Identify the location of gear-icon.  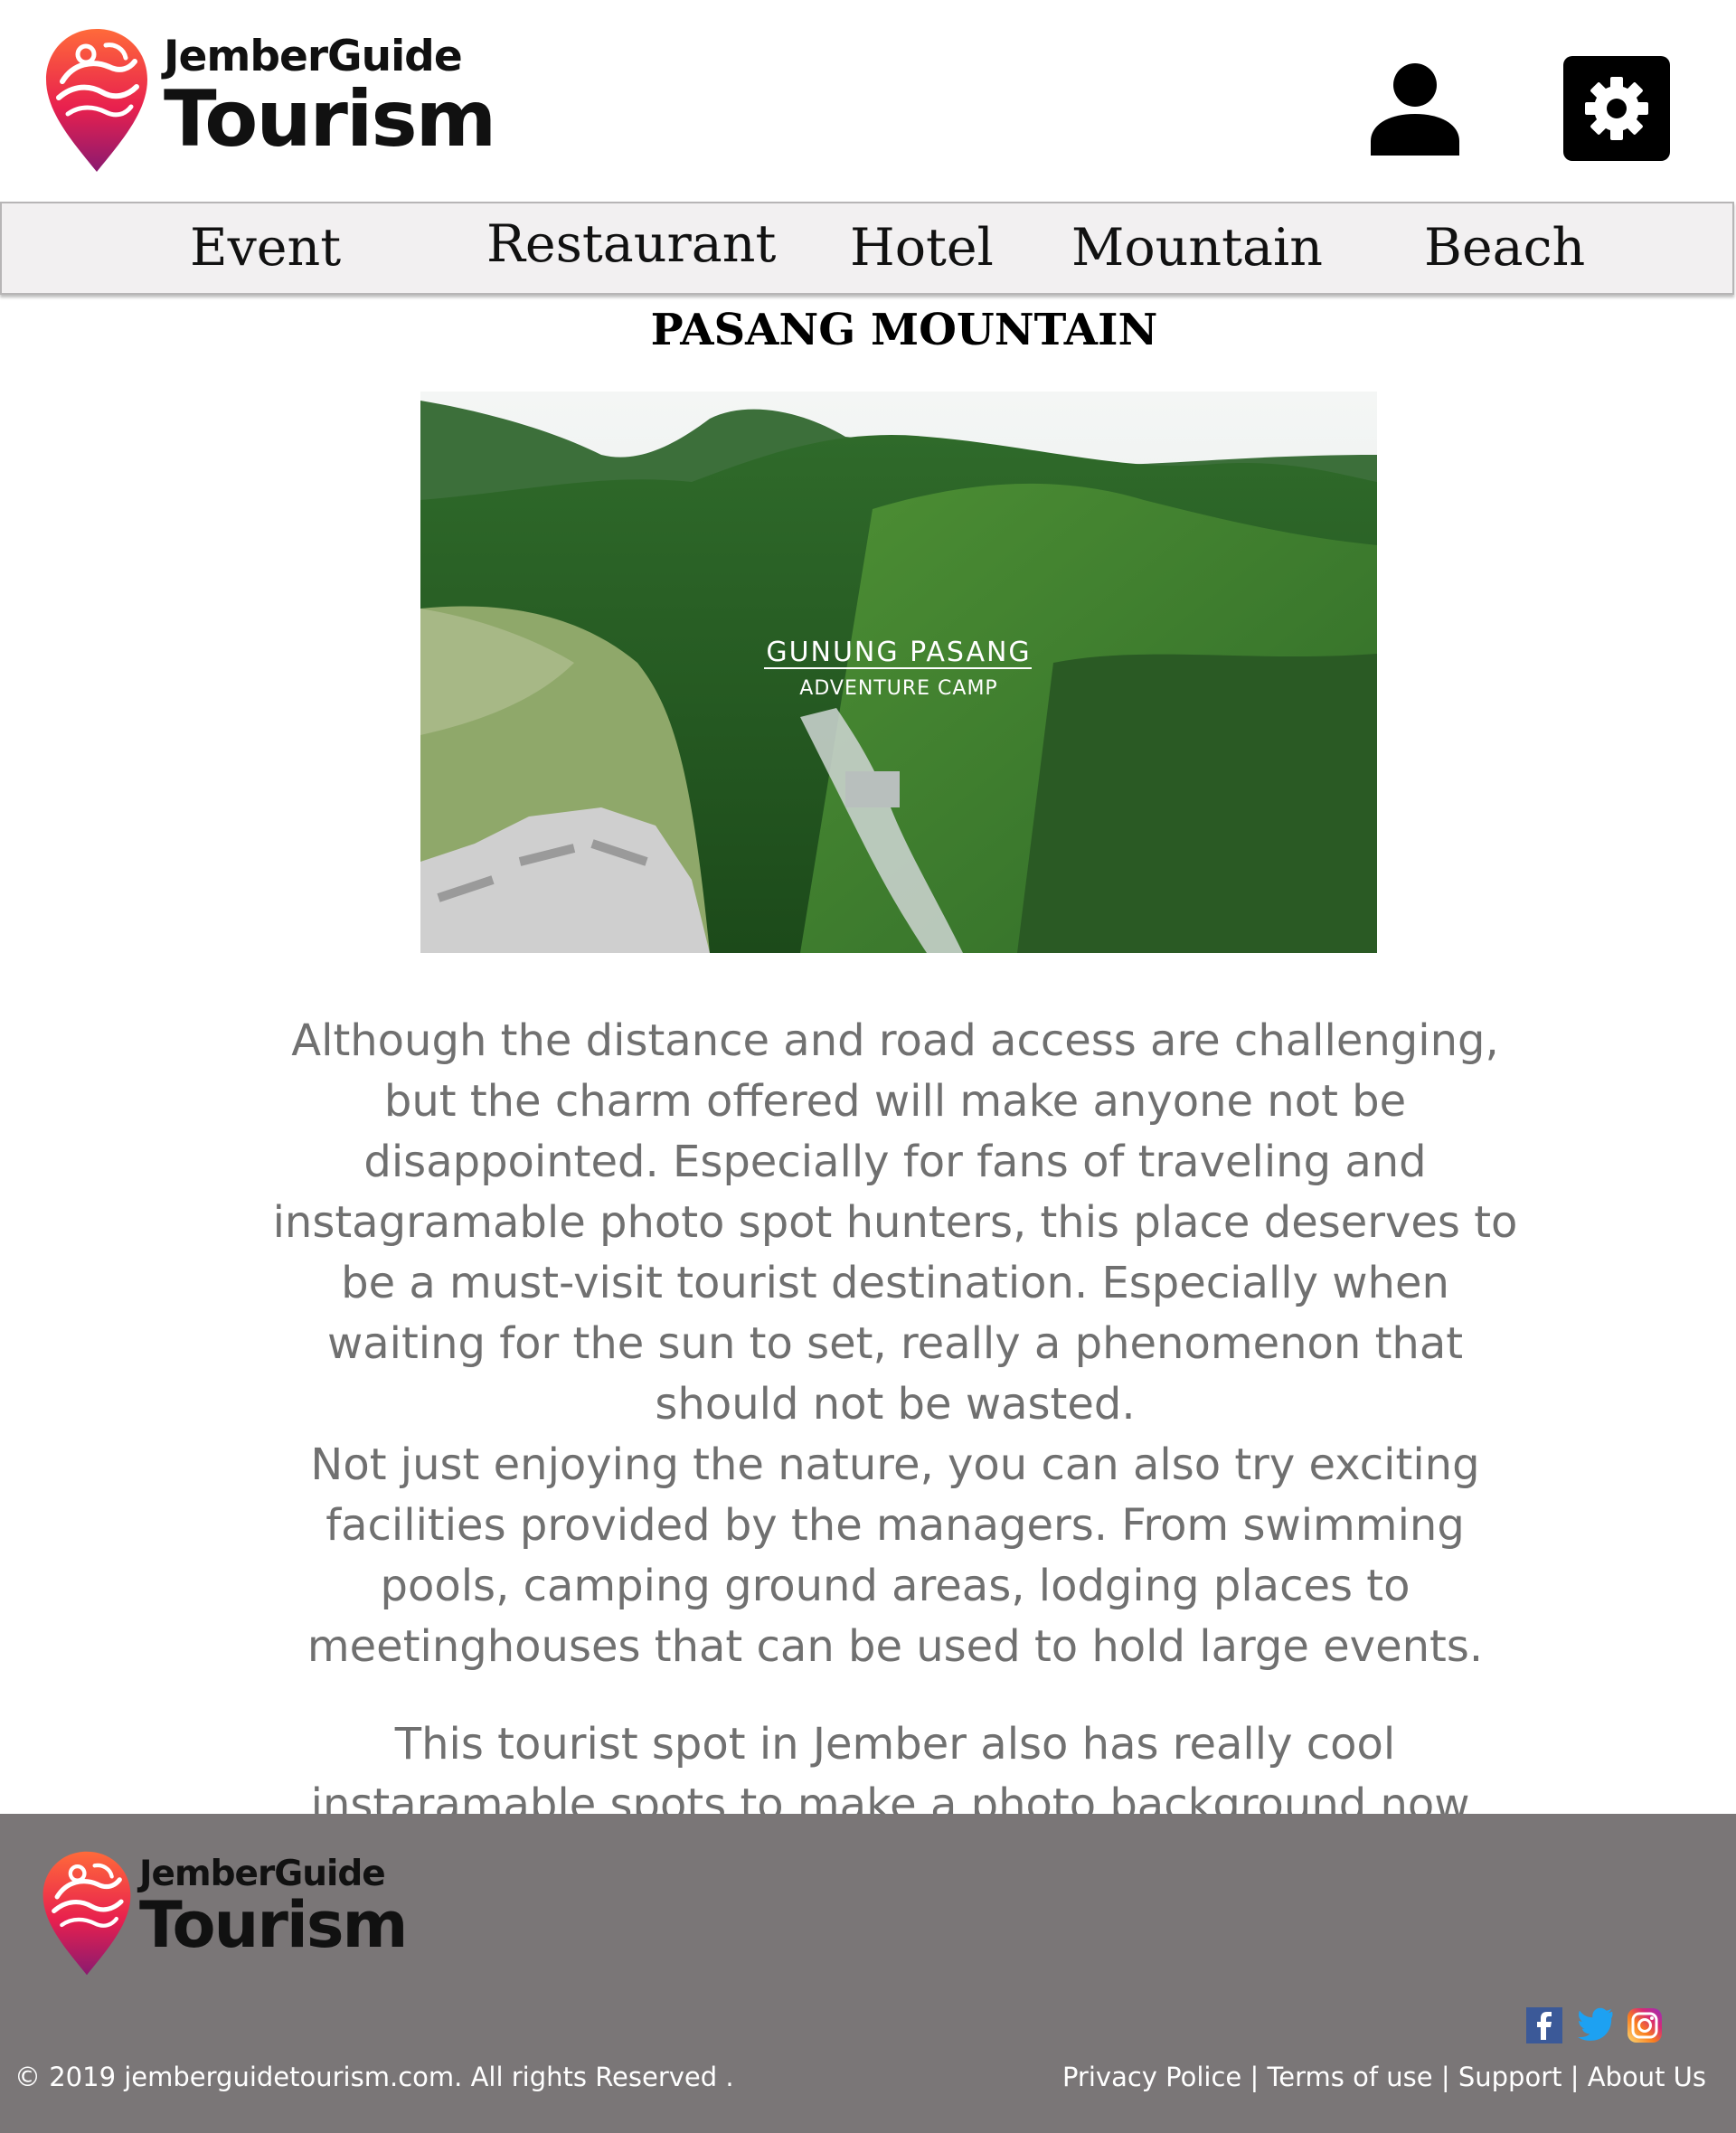
(1617, 109).